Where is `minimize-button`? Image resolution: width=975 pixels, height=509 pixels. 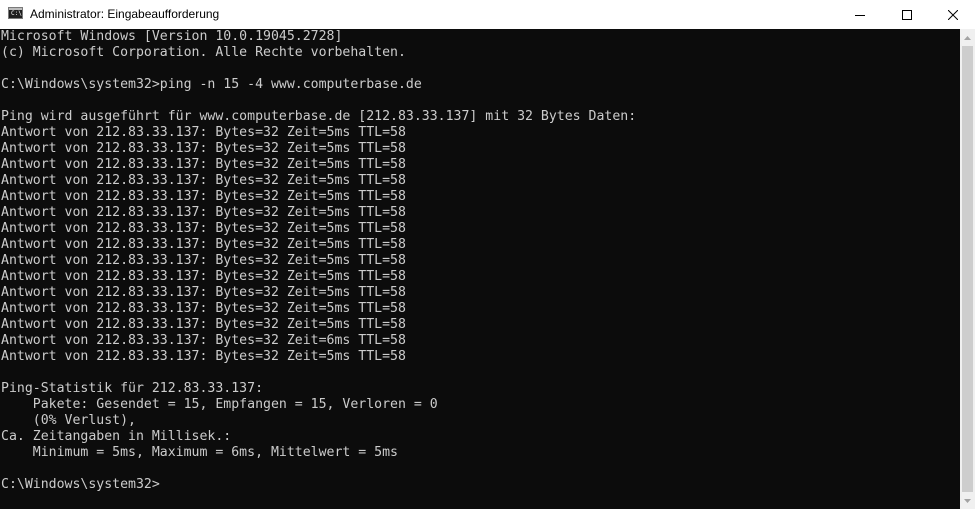 minimize-button is located at coordinates (860, 14).